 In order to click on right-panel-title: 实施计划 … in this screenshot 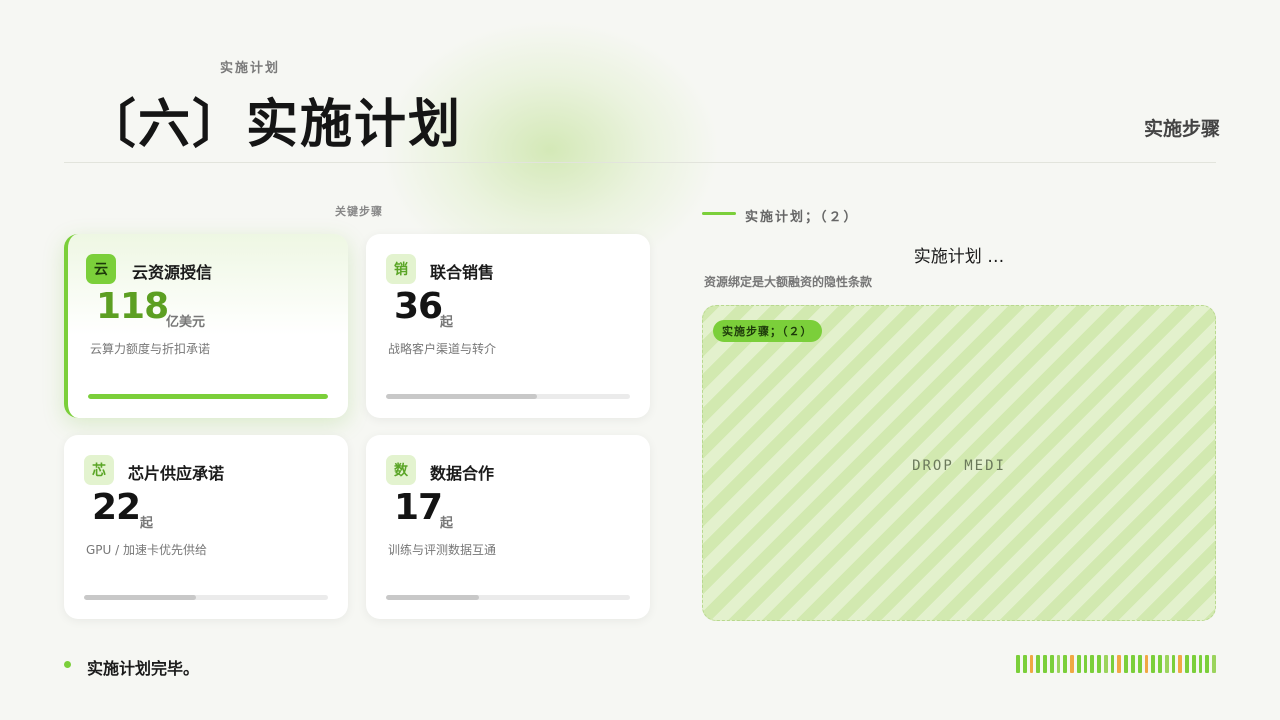, I will do `click(959, 257)`.